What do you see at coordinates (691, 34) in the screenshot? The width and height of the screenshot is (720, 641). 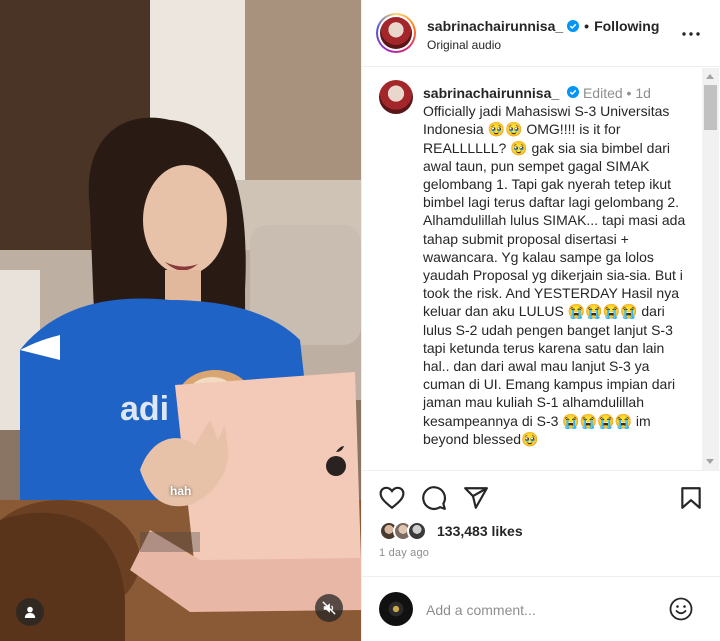 I see `ellipsis-icon` at bounding box center [691, 34].